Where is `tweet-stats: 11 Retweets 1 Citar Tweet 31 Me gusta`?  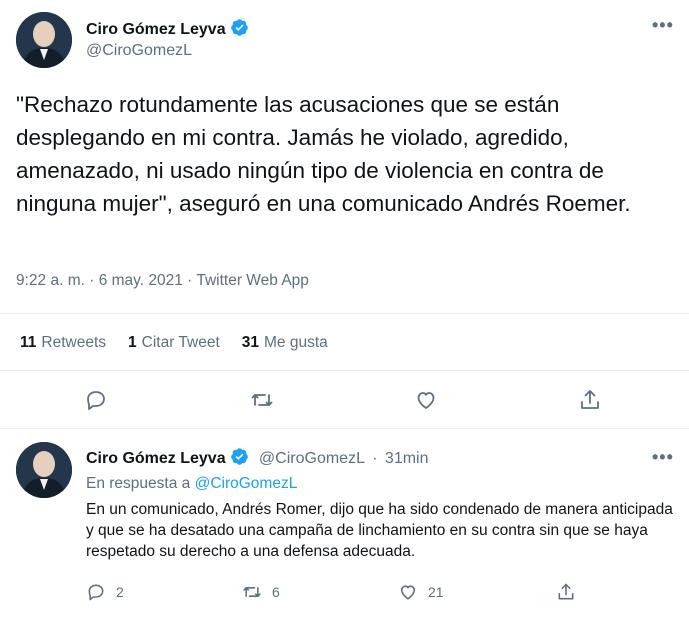
tweet-stats: 11 Retweets 1 Citar Tweet 31 Me gusta is located at coordinates (174, 343).